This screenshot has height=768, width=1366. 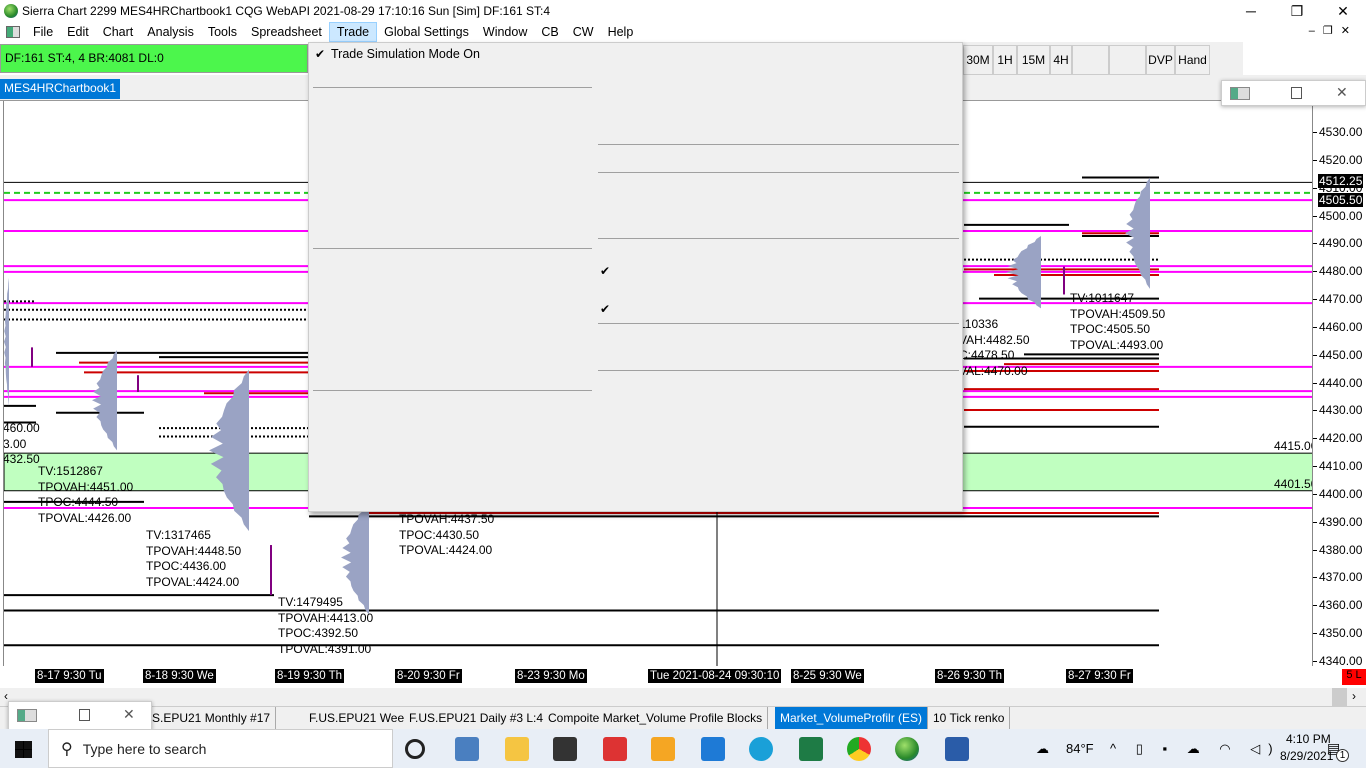 I want to click on annotation-line: TPOVAH:4448.50, so click(x=194, y=550).